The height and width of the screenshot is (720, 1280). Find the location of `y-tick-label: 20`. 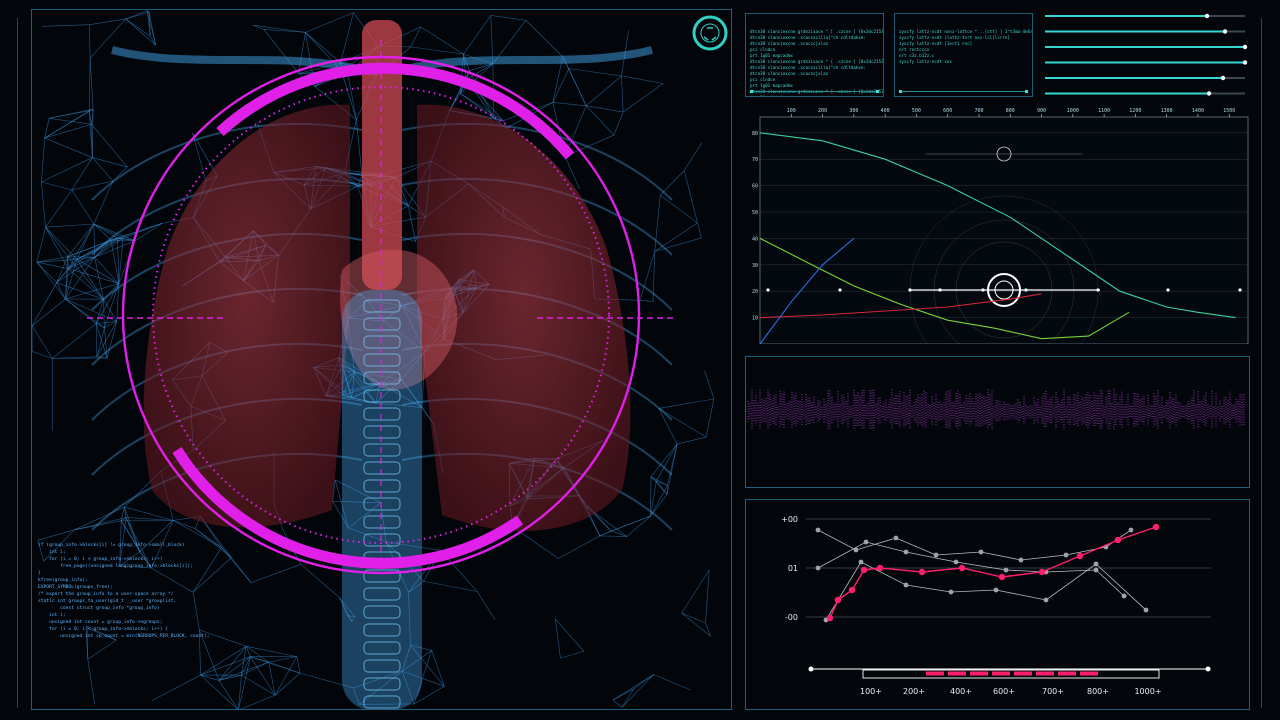

y-tick-label: 20 is located at coordinates (755, 292).